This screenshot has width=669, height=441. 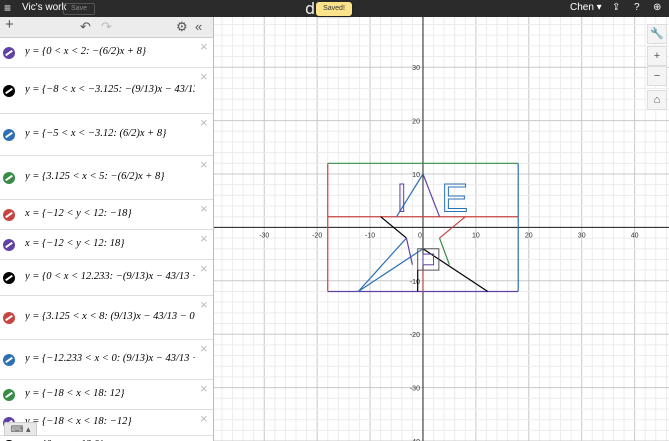 I want to click on expression-row: x = {−12 < y < 12: 18} ×, so click(x=106, y=245).